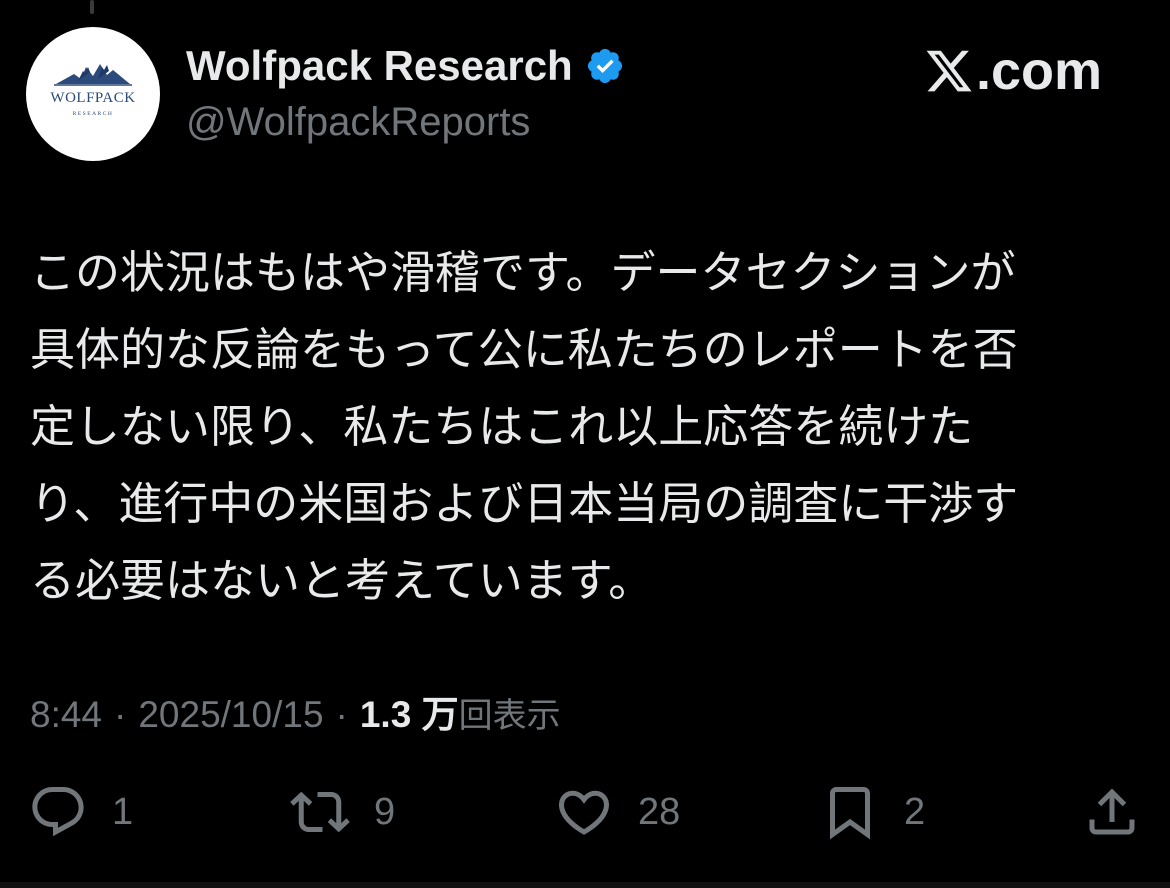 Image resolution: width=1170 pixels, height=888 pixels. I want to click on tweet-line: 具体的な反論をもって公に私たちのレポートを否, so click(524, 349).